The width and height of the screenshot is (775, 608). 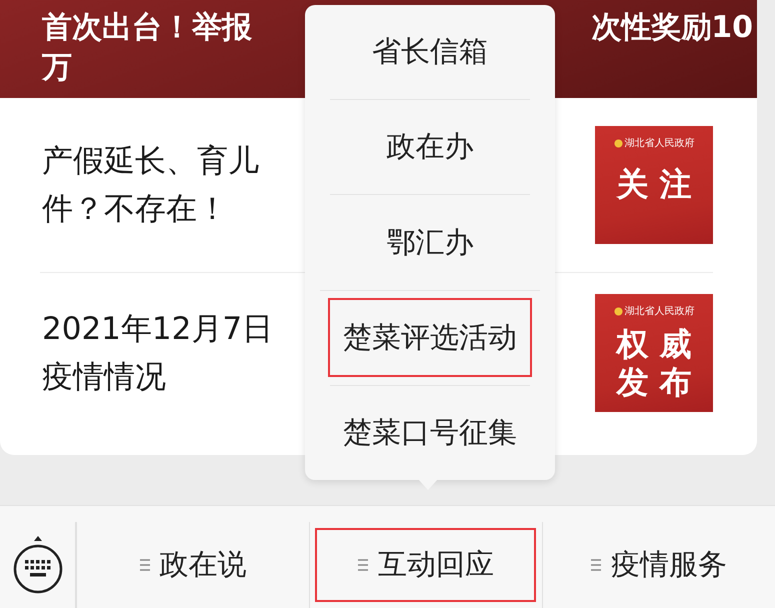 What do you see at coordinates (37, 565) in the screenshot?
I see `keyboard-icon` at bounding box center [37, 565].